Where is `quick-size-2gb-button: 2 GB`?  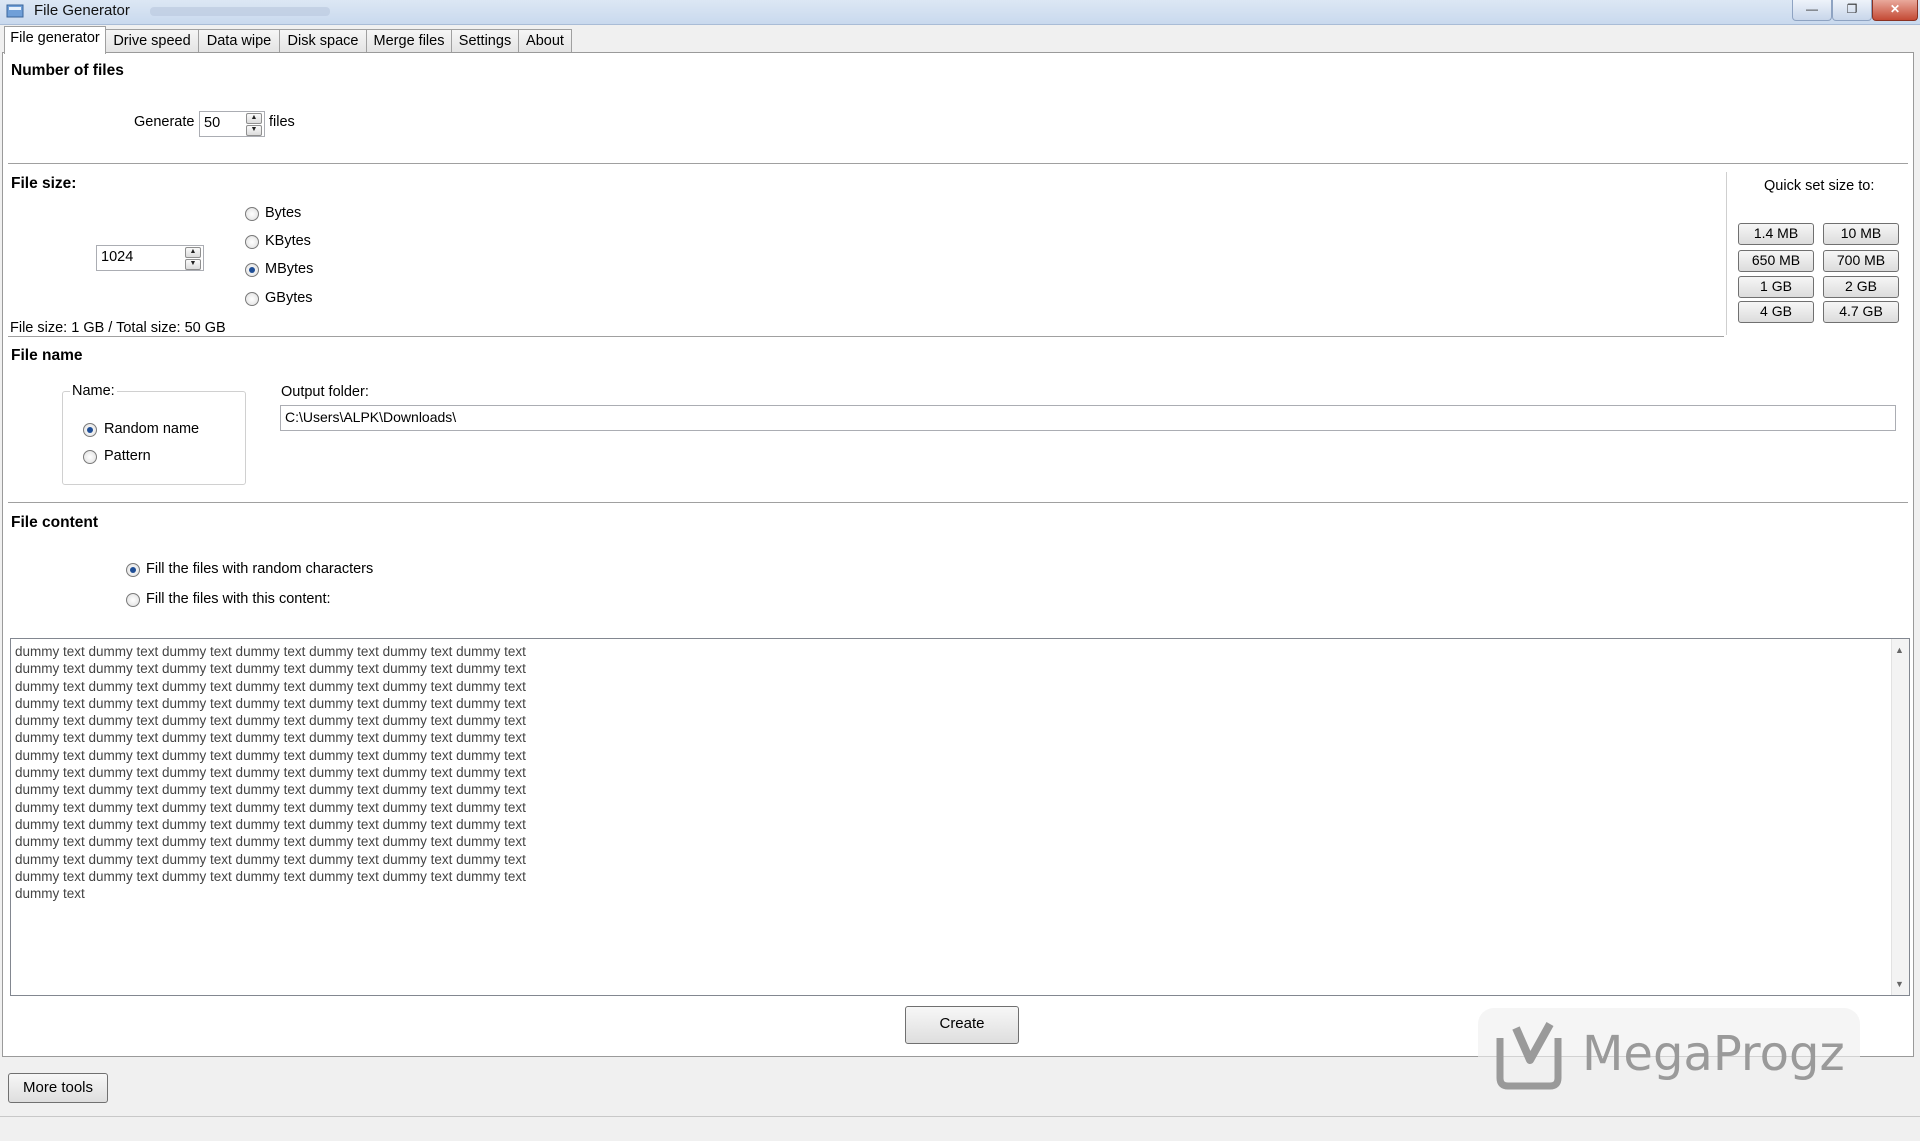
quick-size-2gb-button: 2 GB is located at coordinates (1861, 287).